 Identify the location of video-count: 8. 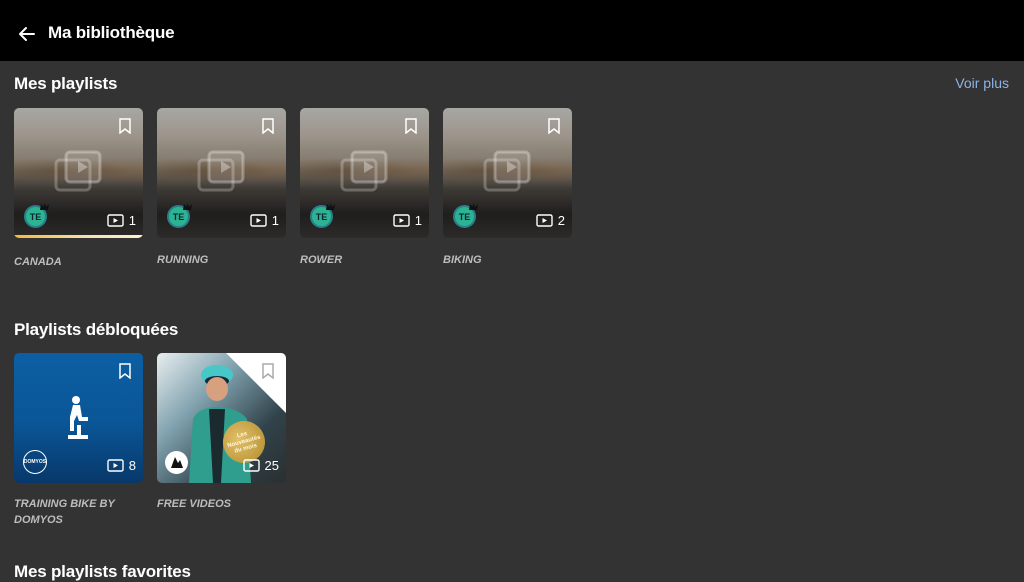
(121, 465).